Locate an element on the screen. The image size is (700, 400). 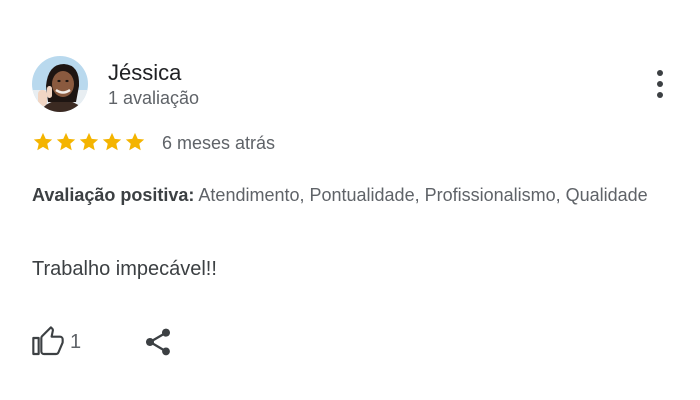
review-text: Trabalho impecável!! is located at coordinates (124, 269).